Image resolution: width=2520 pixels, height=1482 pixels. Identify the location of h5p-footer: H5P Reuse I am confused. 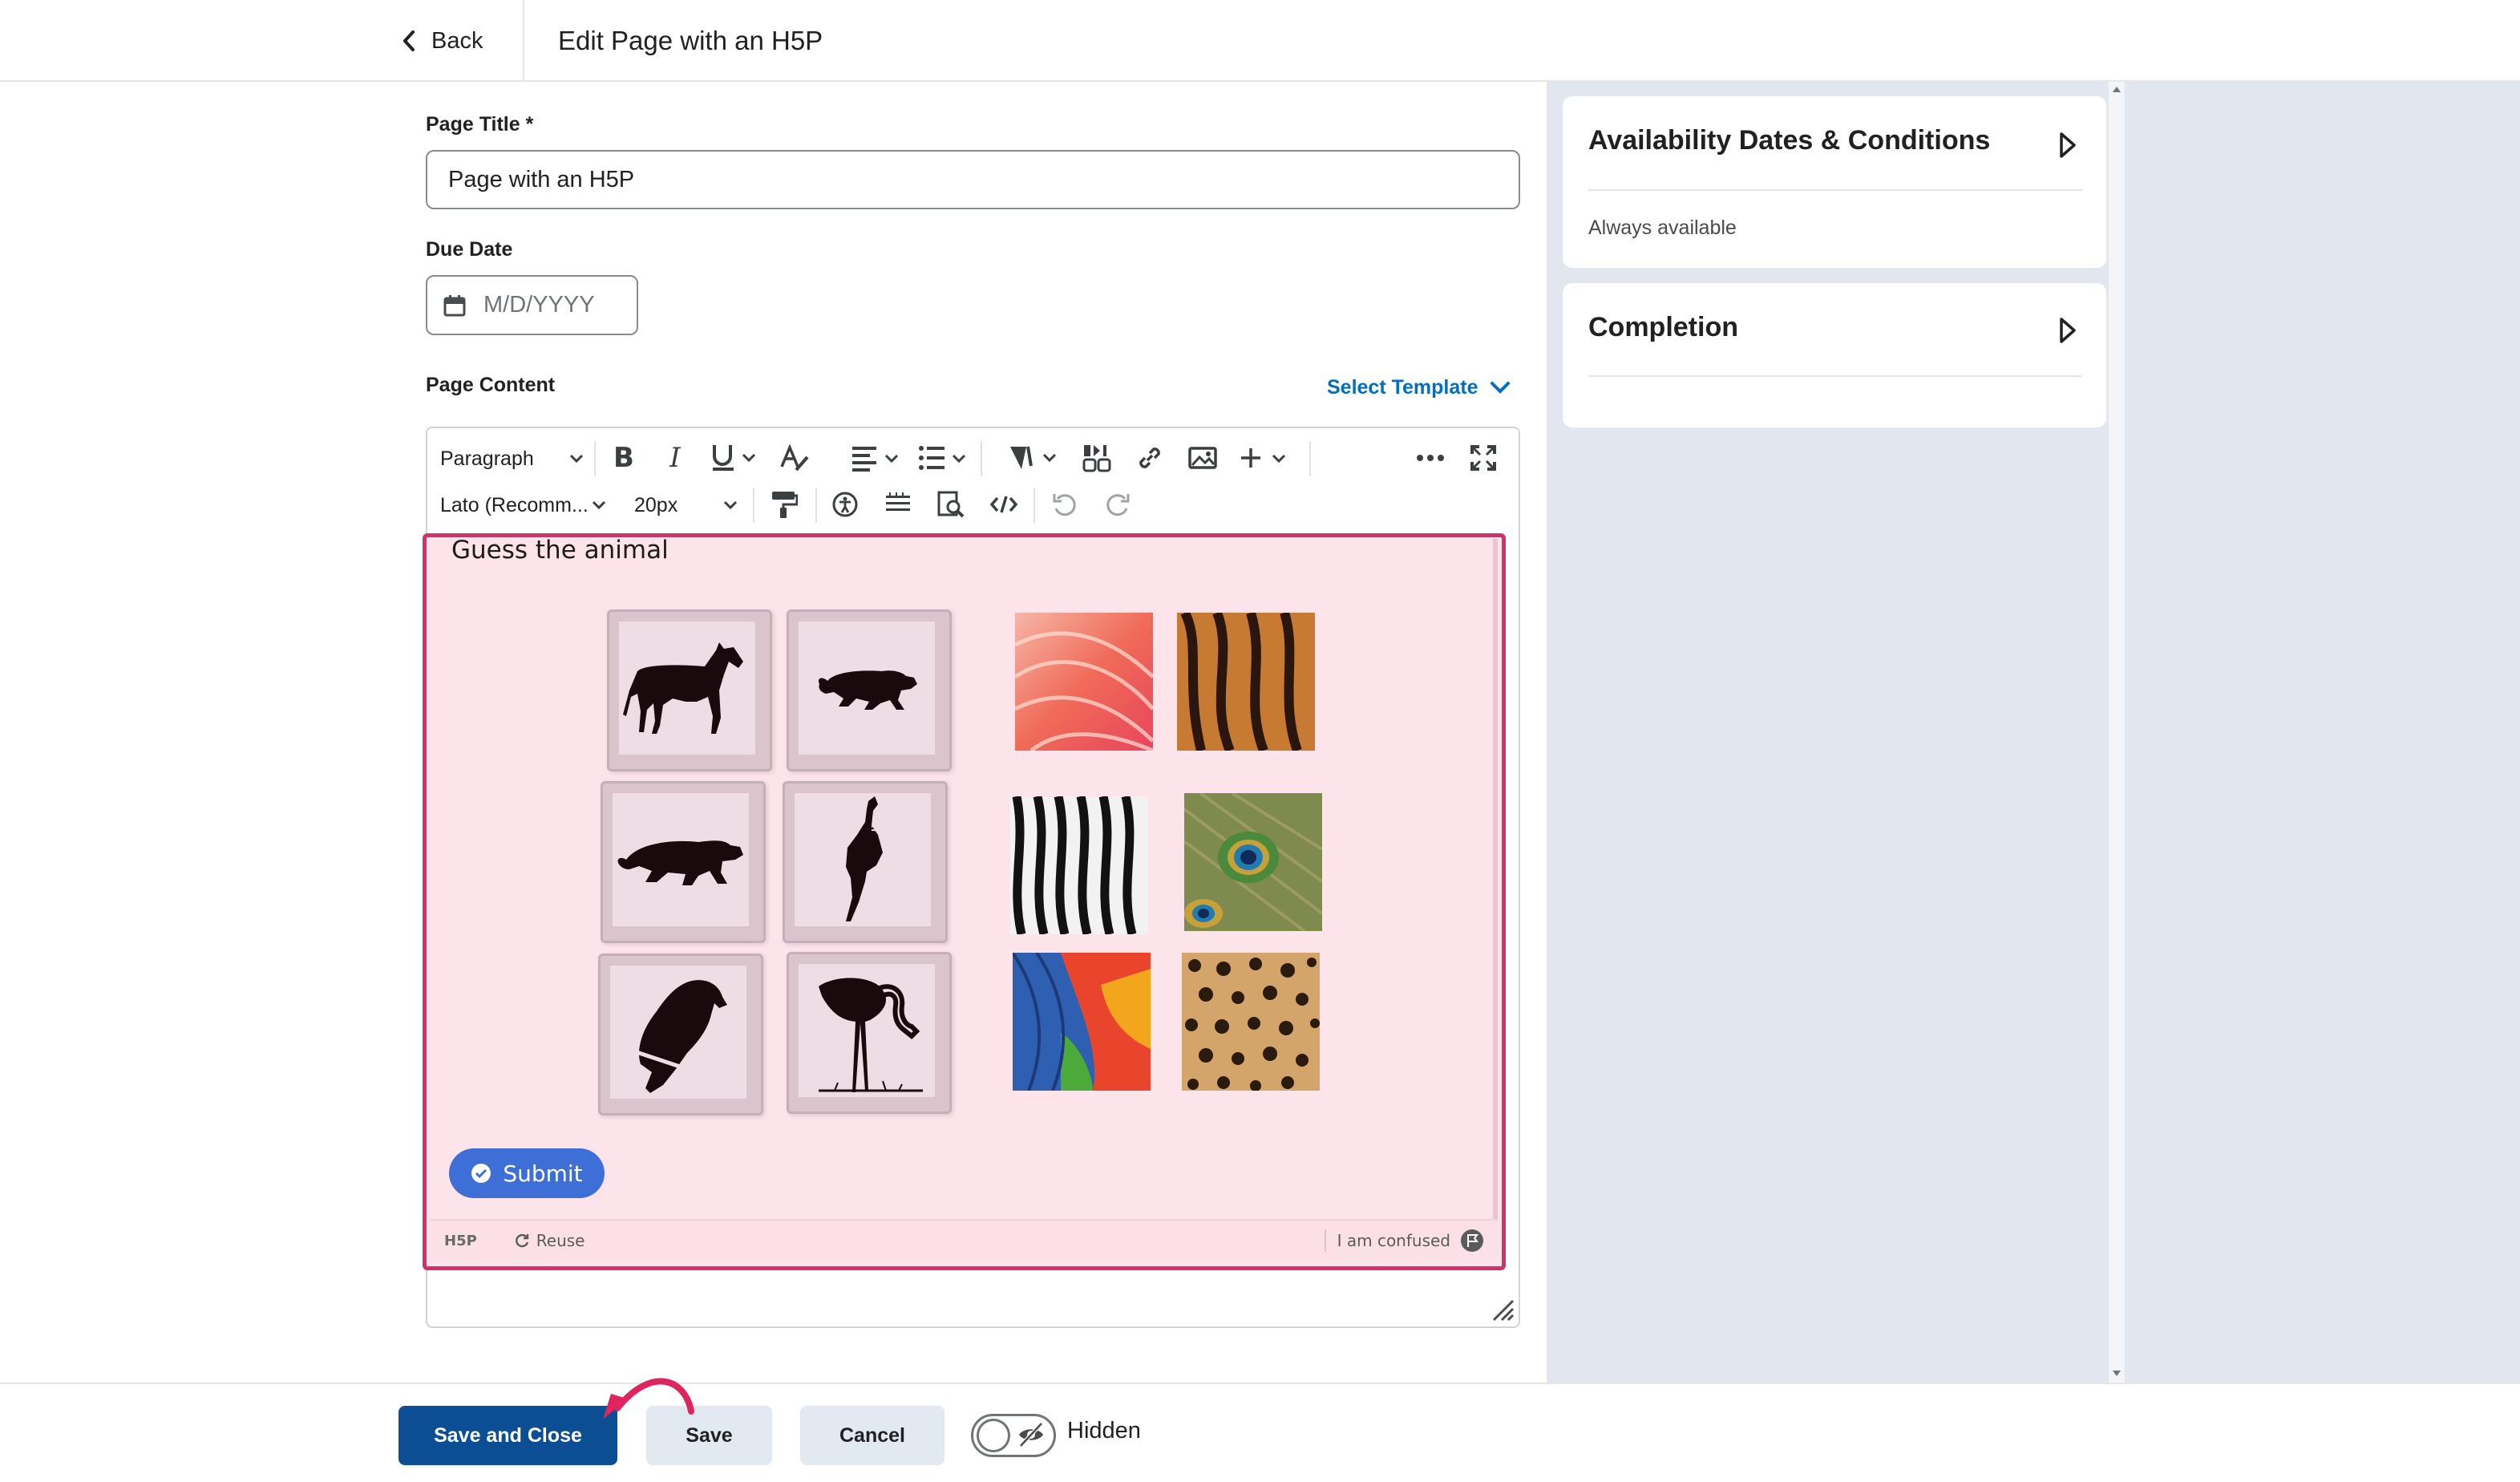
(964, 1240).